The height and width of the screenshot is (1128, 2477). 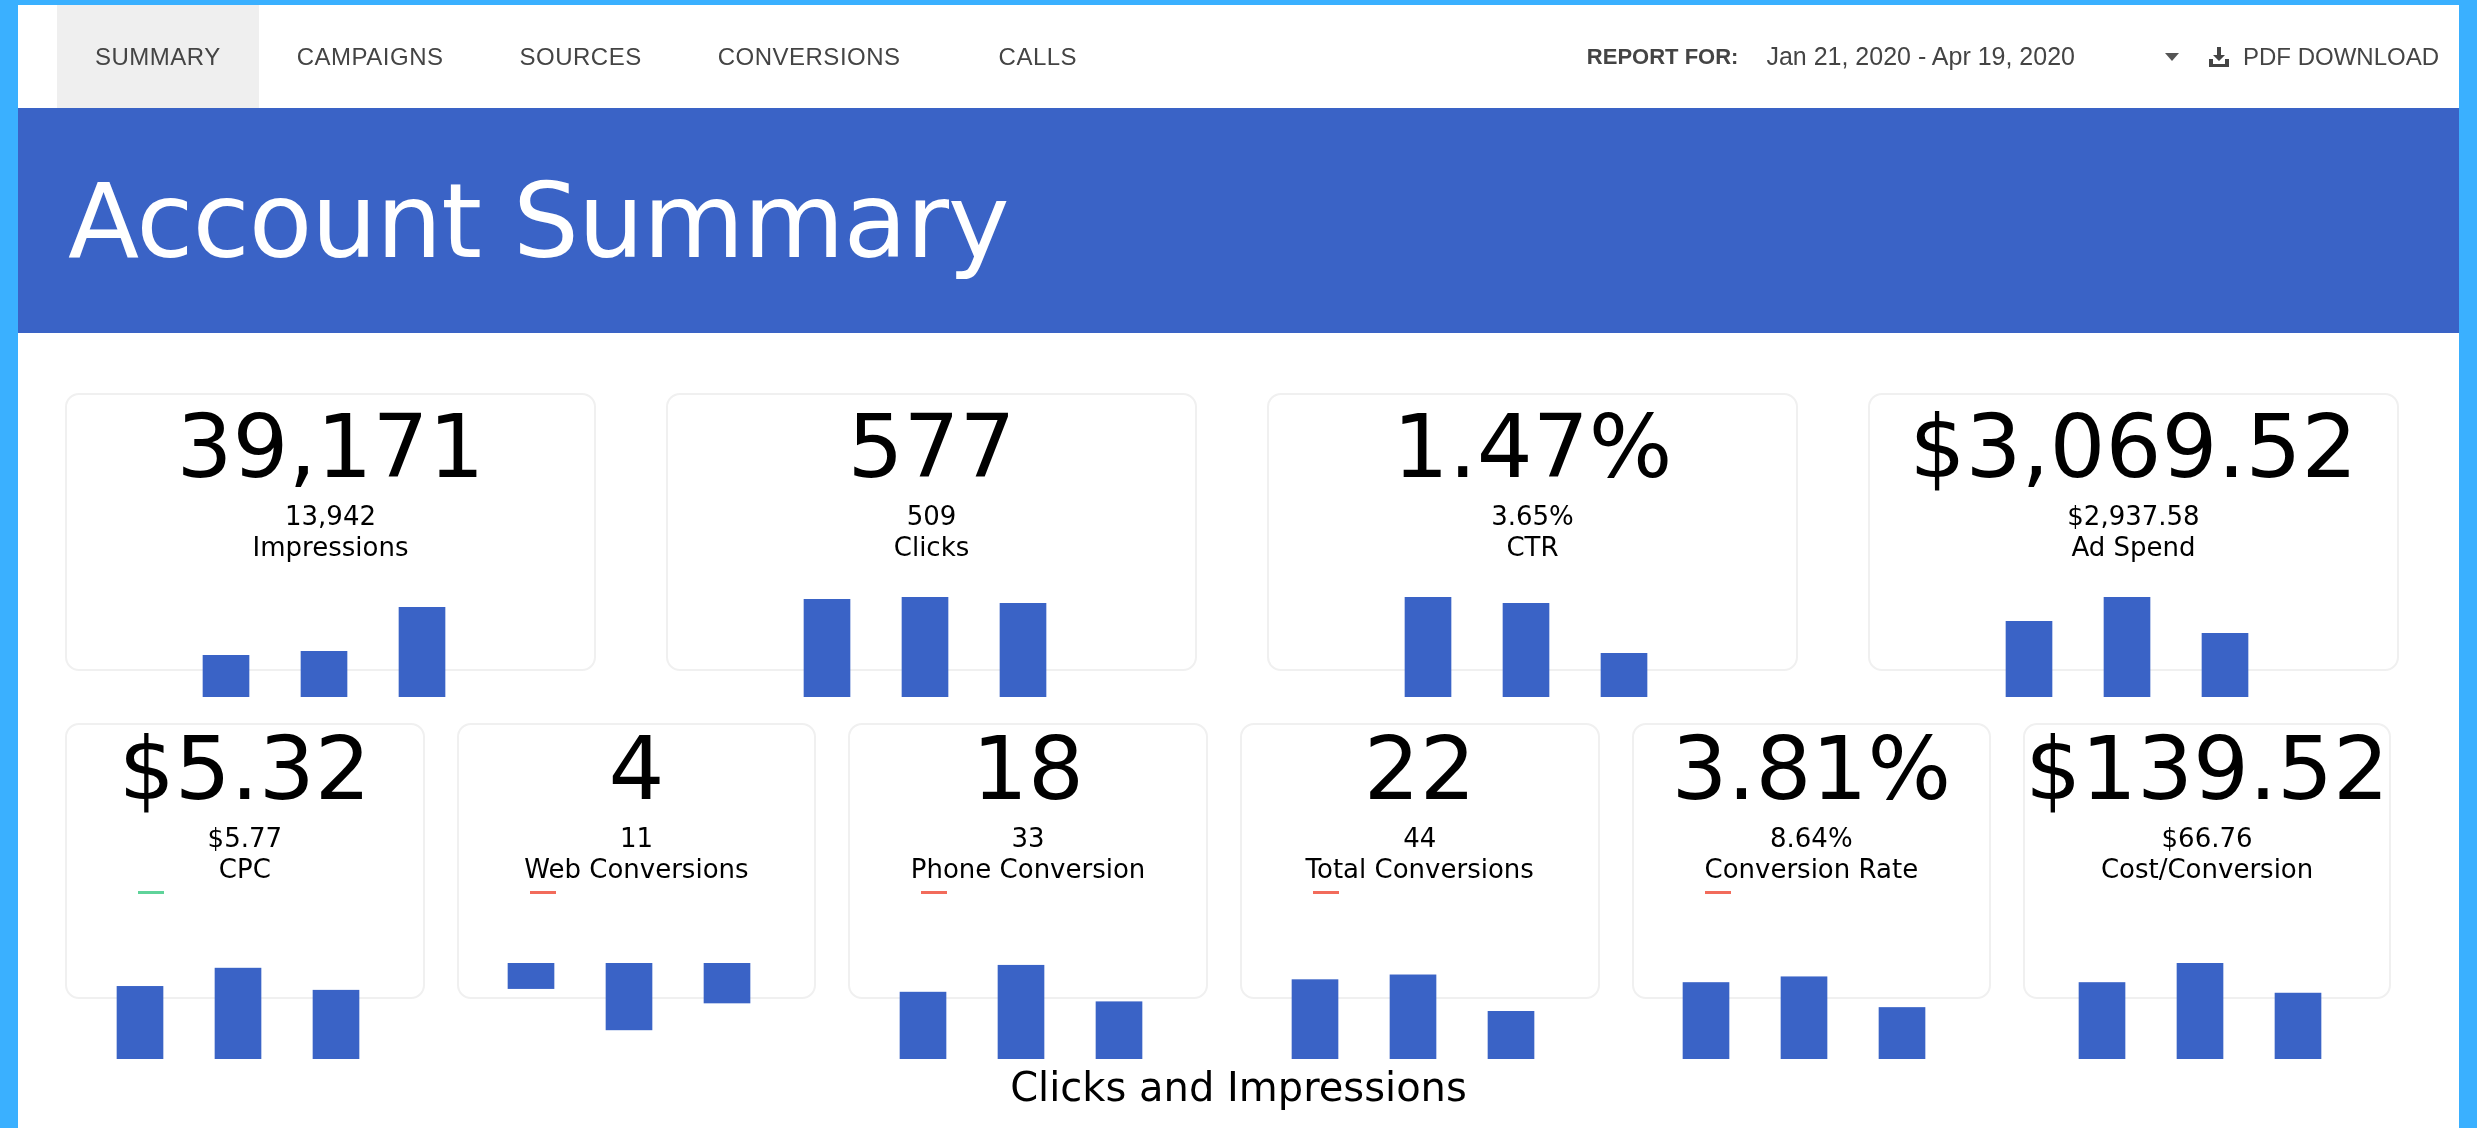 I want to click on metric-value: $5.32, so click(x=244, y=769).